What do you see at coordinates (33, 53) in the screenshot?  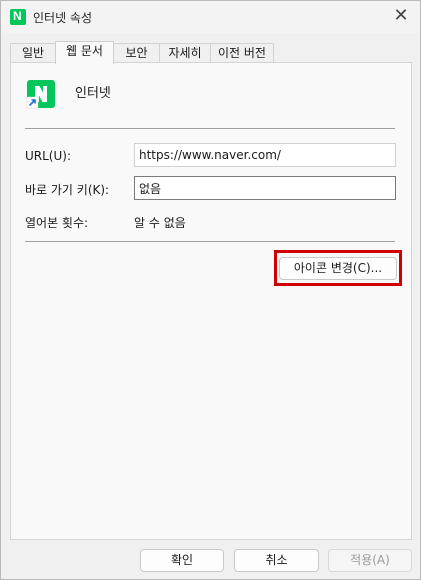 I see `tab-general: 일반` at bounding box center [33, 53].